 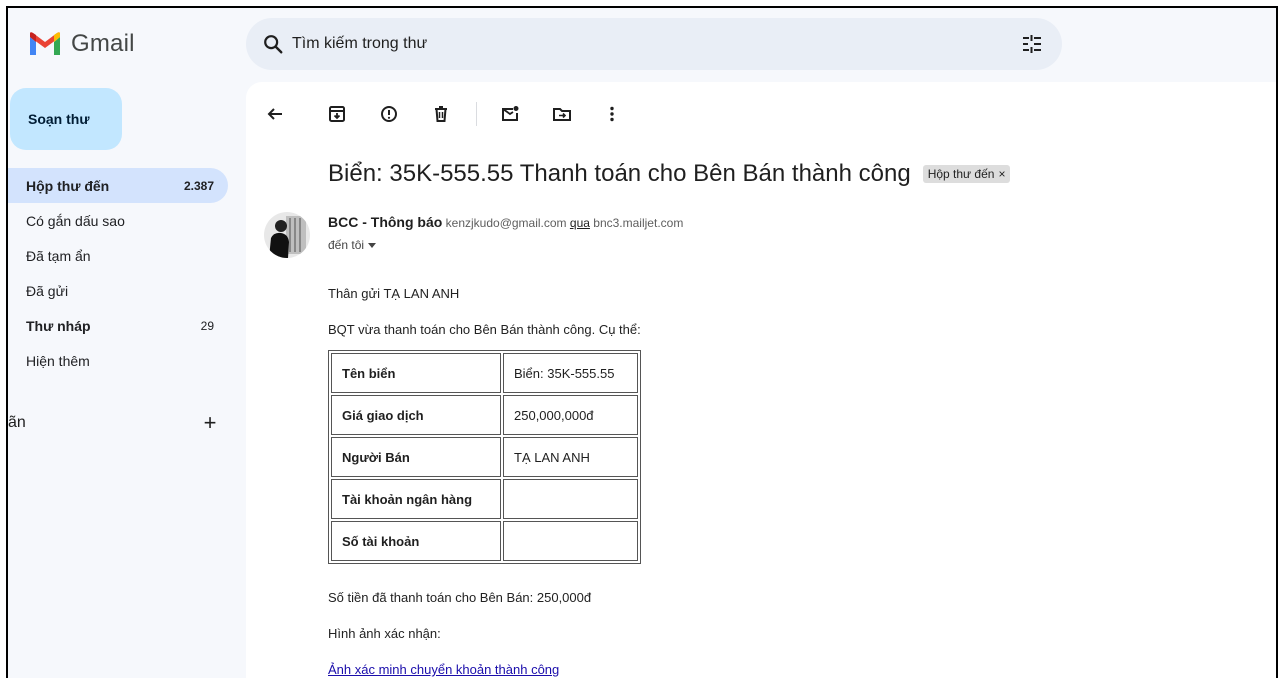 I want to click on recipient-label: đến tôi, so click(x=346, y=245).